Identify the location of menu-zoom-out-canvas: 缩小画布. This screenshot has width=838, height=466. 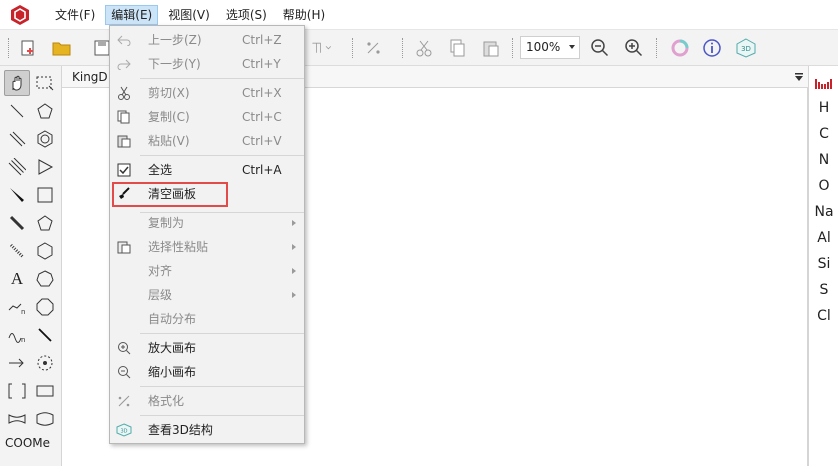
(207, 372).